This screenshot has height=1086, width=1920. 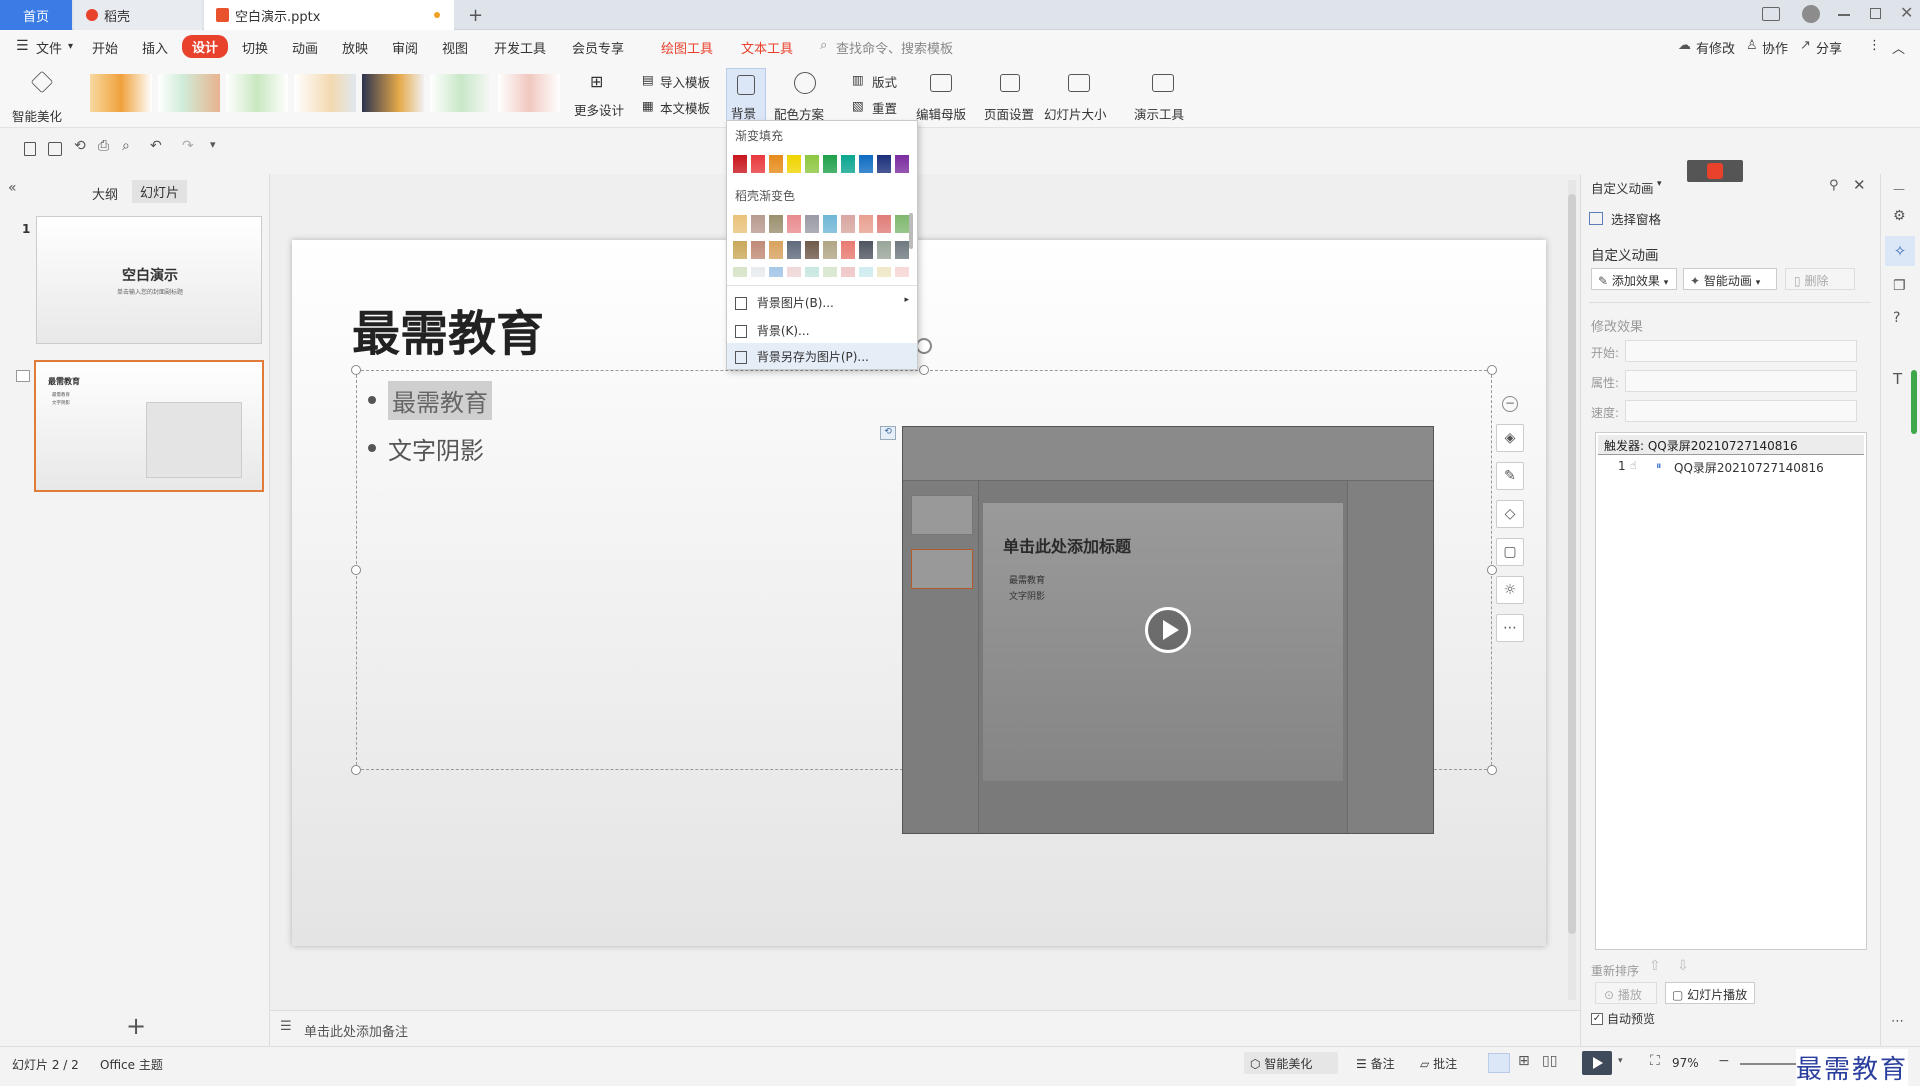 What do you see at coordinates (1655, 966) in the screenshot?
I see `move-up-icon: ⇧` at bounding box center [1655, 966].